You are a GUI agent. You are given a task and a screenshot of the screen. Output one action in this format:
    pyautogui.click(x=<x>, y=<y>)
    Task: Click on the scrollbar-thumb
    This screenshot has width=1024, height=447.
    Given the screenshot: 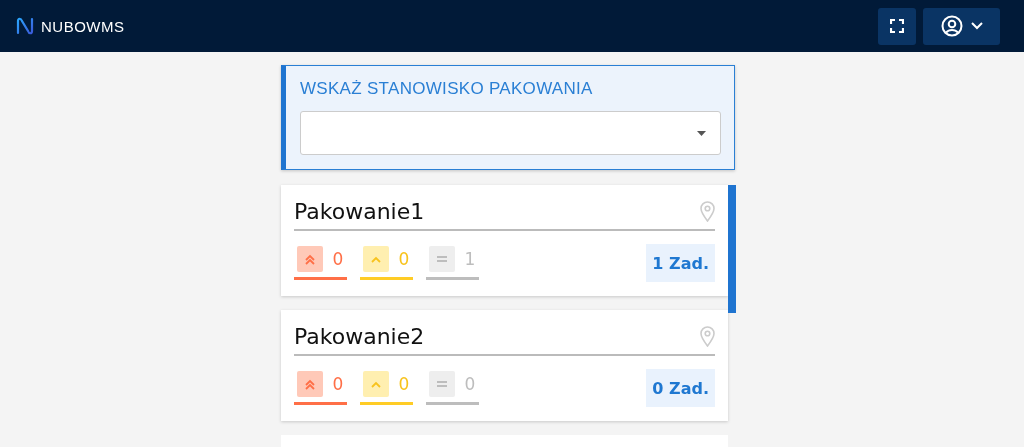 What is the action you would take?
    pyautogui.click(x=732, y=249)
    